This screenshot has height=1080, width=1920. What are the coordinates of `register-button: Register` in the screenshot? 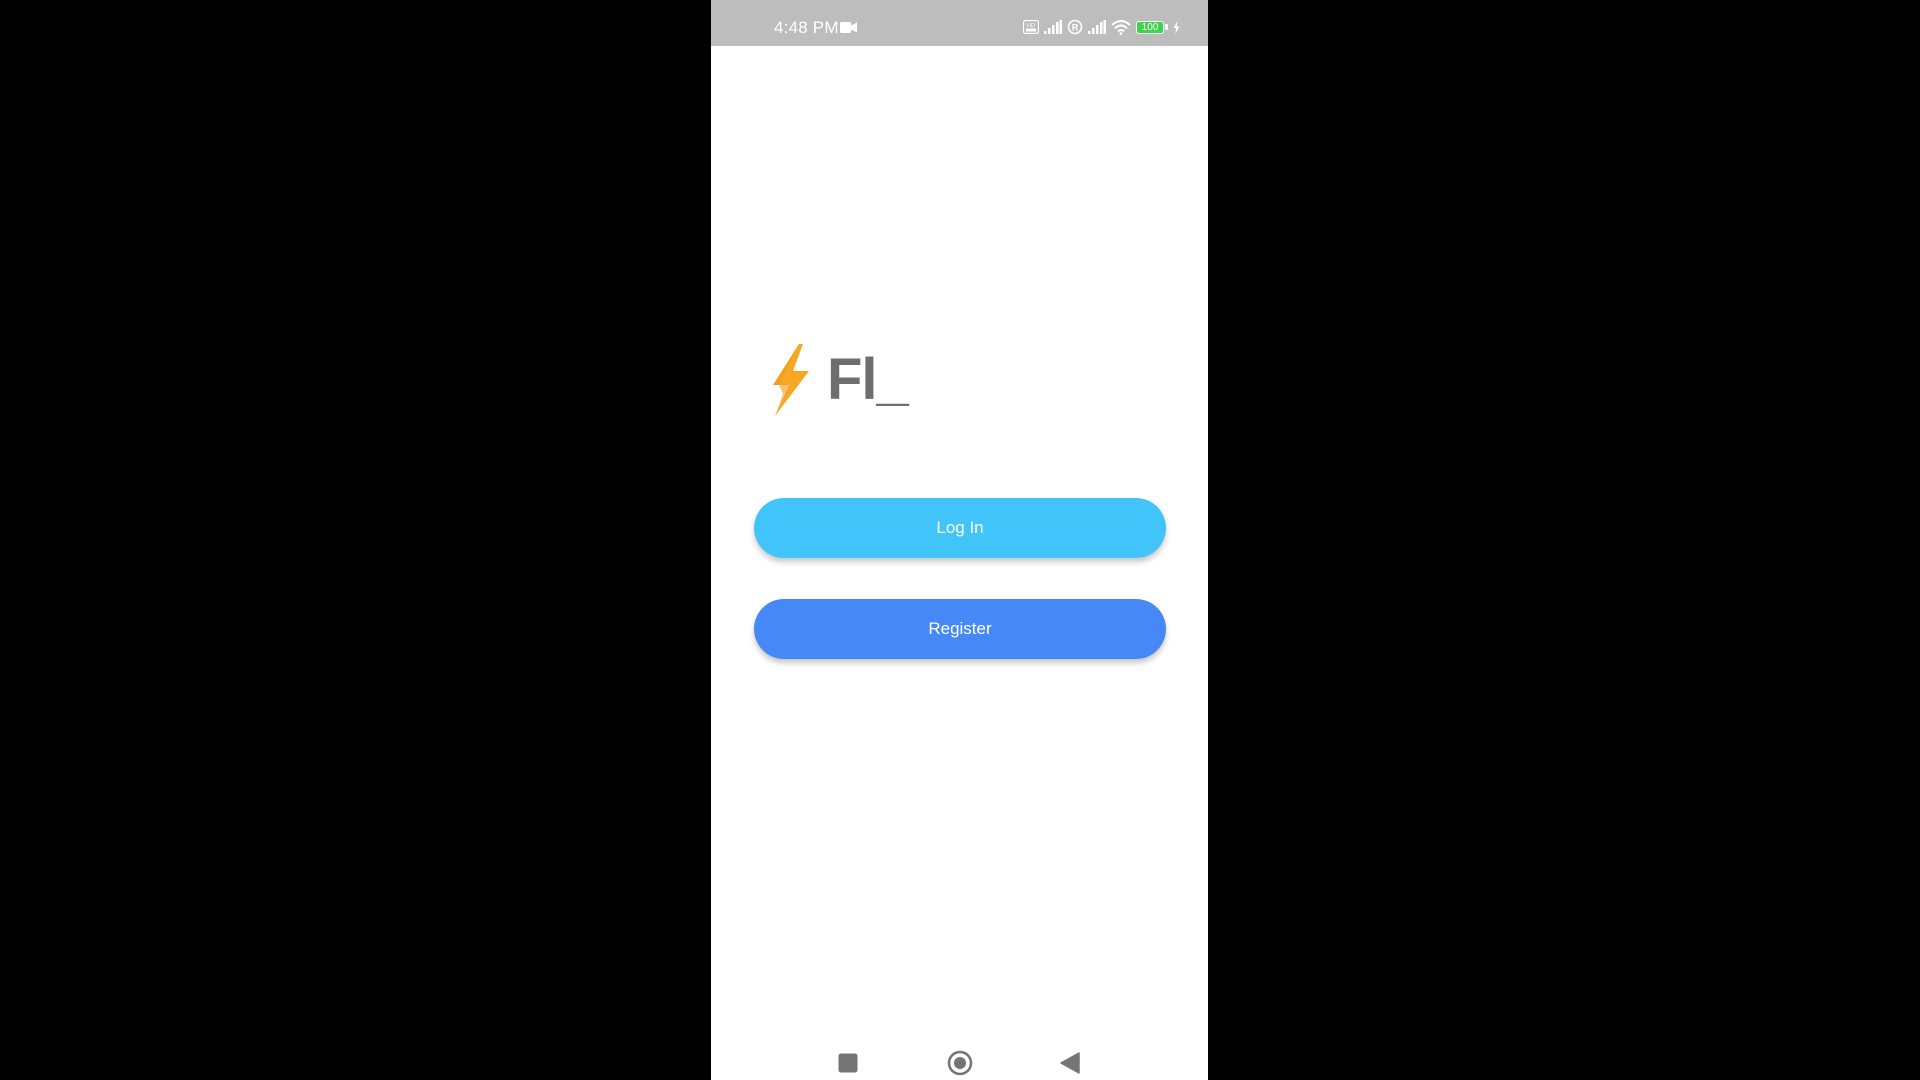 It's located at (960, 629).